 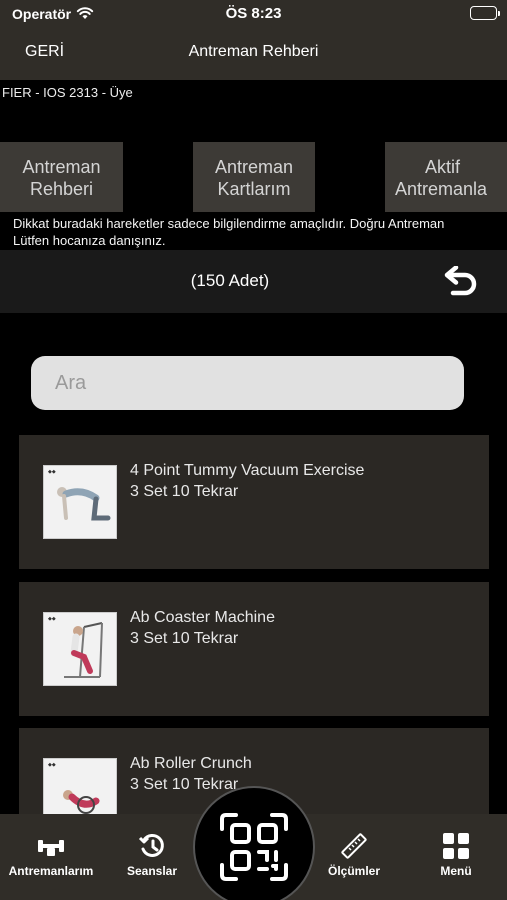 I want to click on status-bar: Operatör ÖS 8:23, so click(x=253, y=14).